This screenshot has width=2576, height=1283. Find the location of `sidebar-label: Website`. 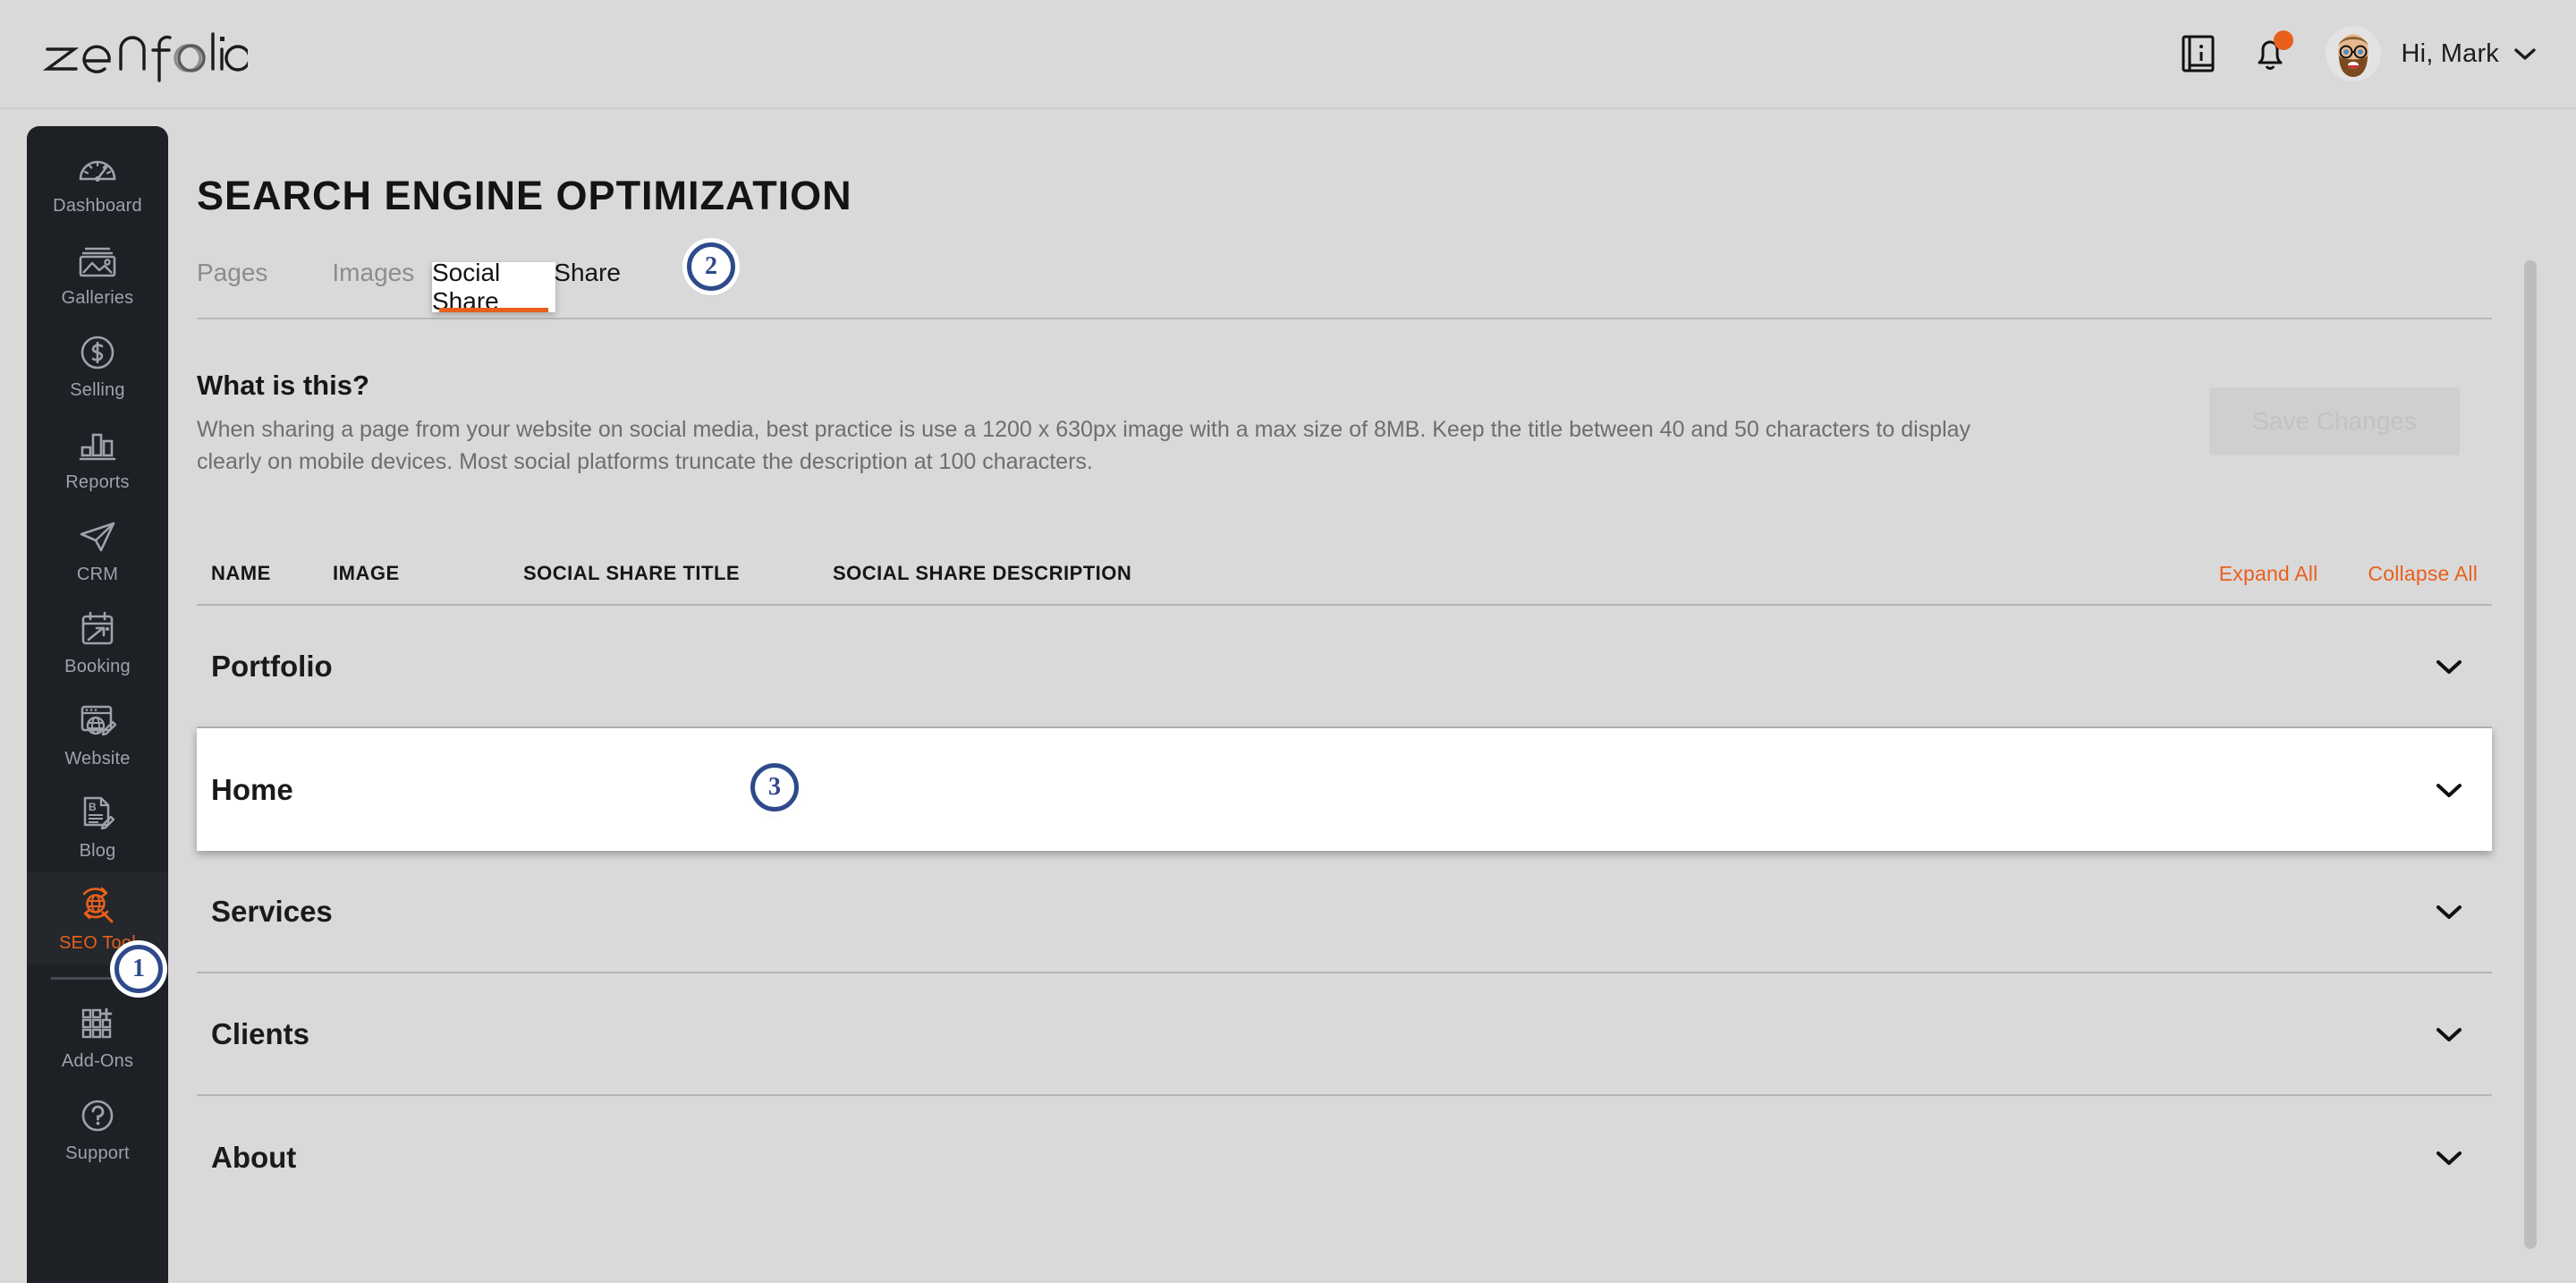

sidebar-label: Website is located at coordinates (97, 759).